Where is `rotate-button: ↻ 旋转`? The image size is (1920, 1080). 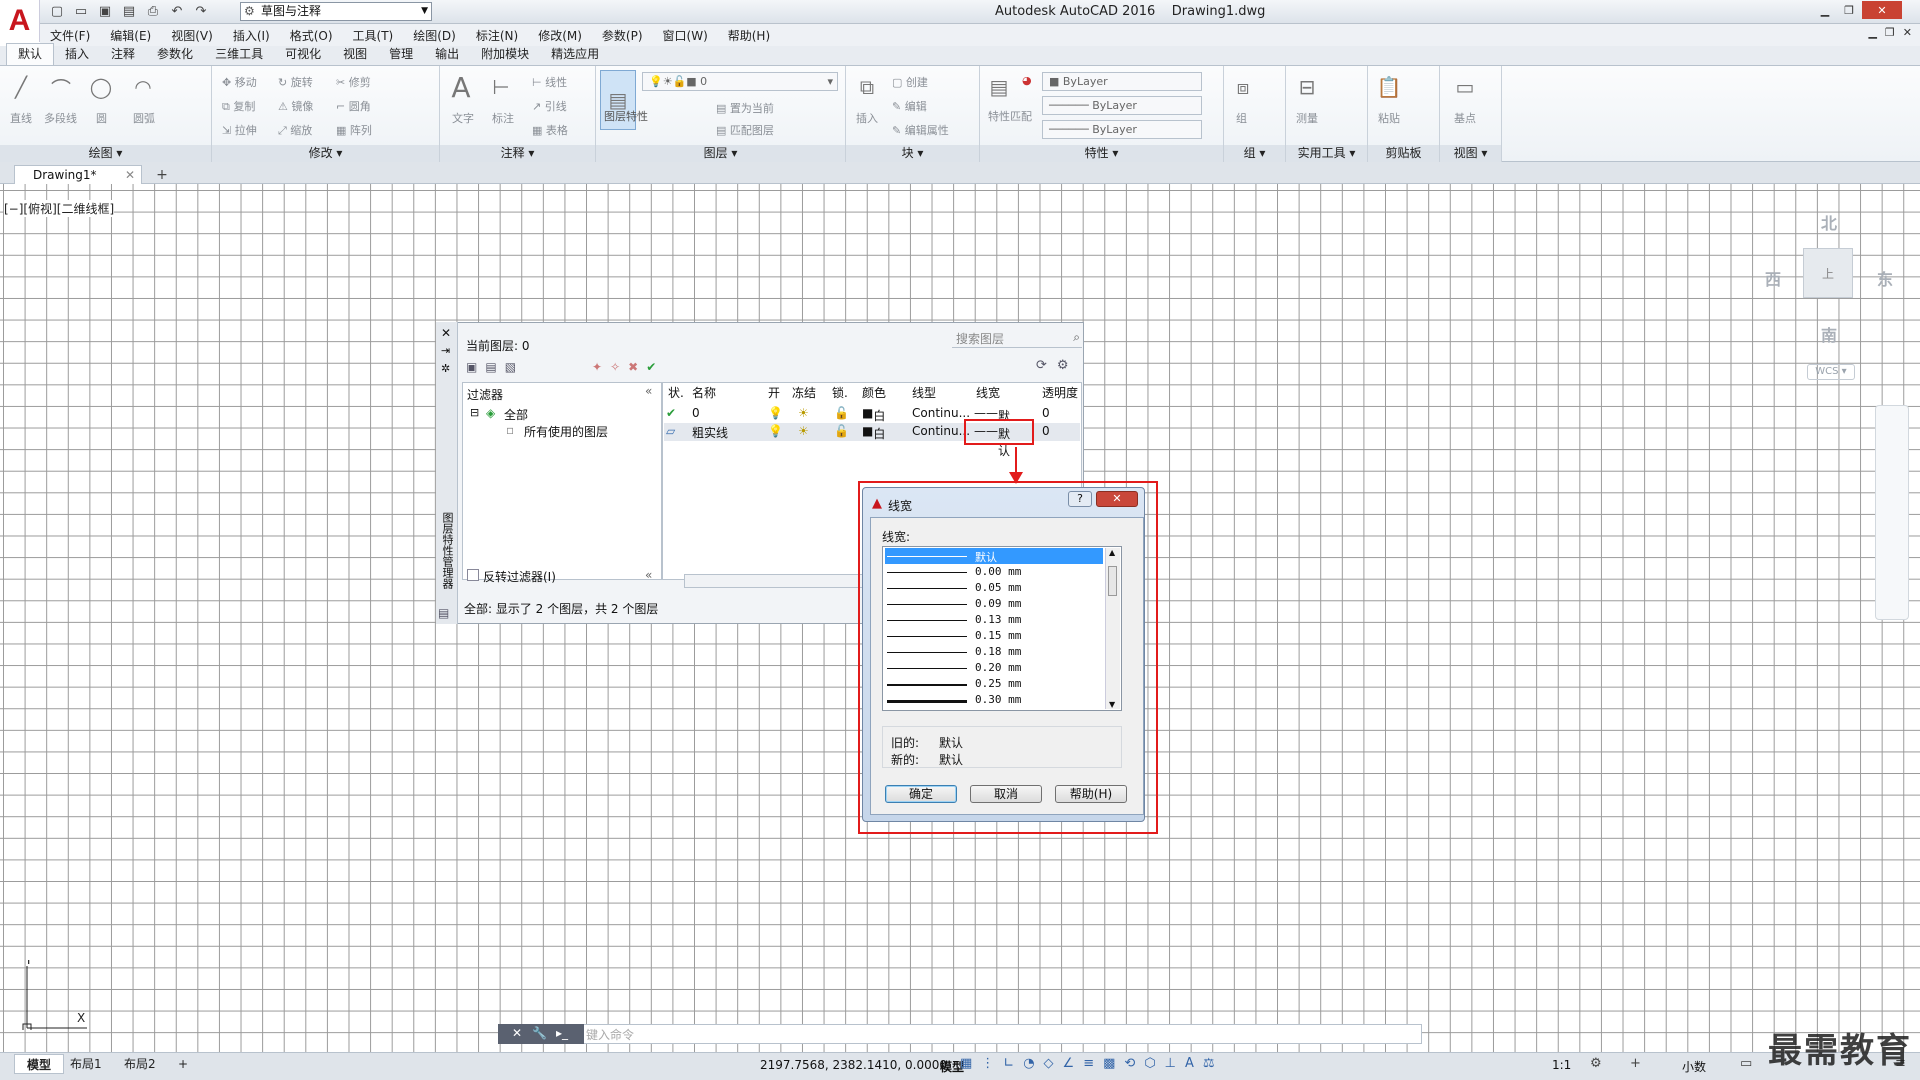 rotate-button: ↻ 旋转 is located at coordinates (295, 82).